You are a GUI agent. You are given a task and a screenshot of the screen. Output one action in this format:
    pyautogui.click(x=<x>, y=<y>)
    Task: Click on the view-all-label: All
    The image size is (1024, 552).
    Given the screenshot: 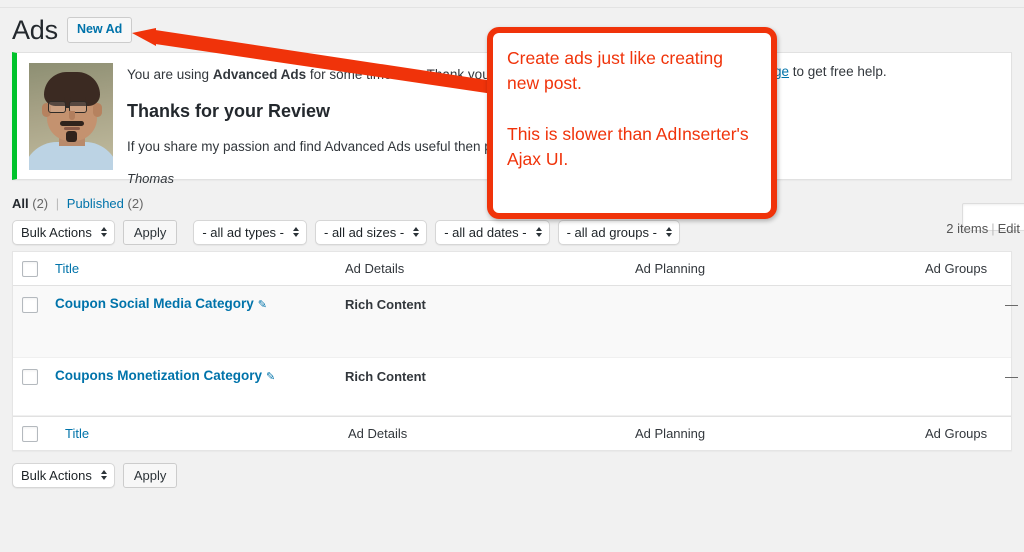 What is the action you would take?
    pyautogui.click(x=20, y=203)
    